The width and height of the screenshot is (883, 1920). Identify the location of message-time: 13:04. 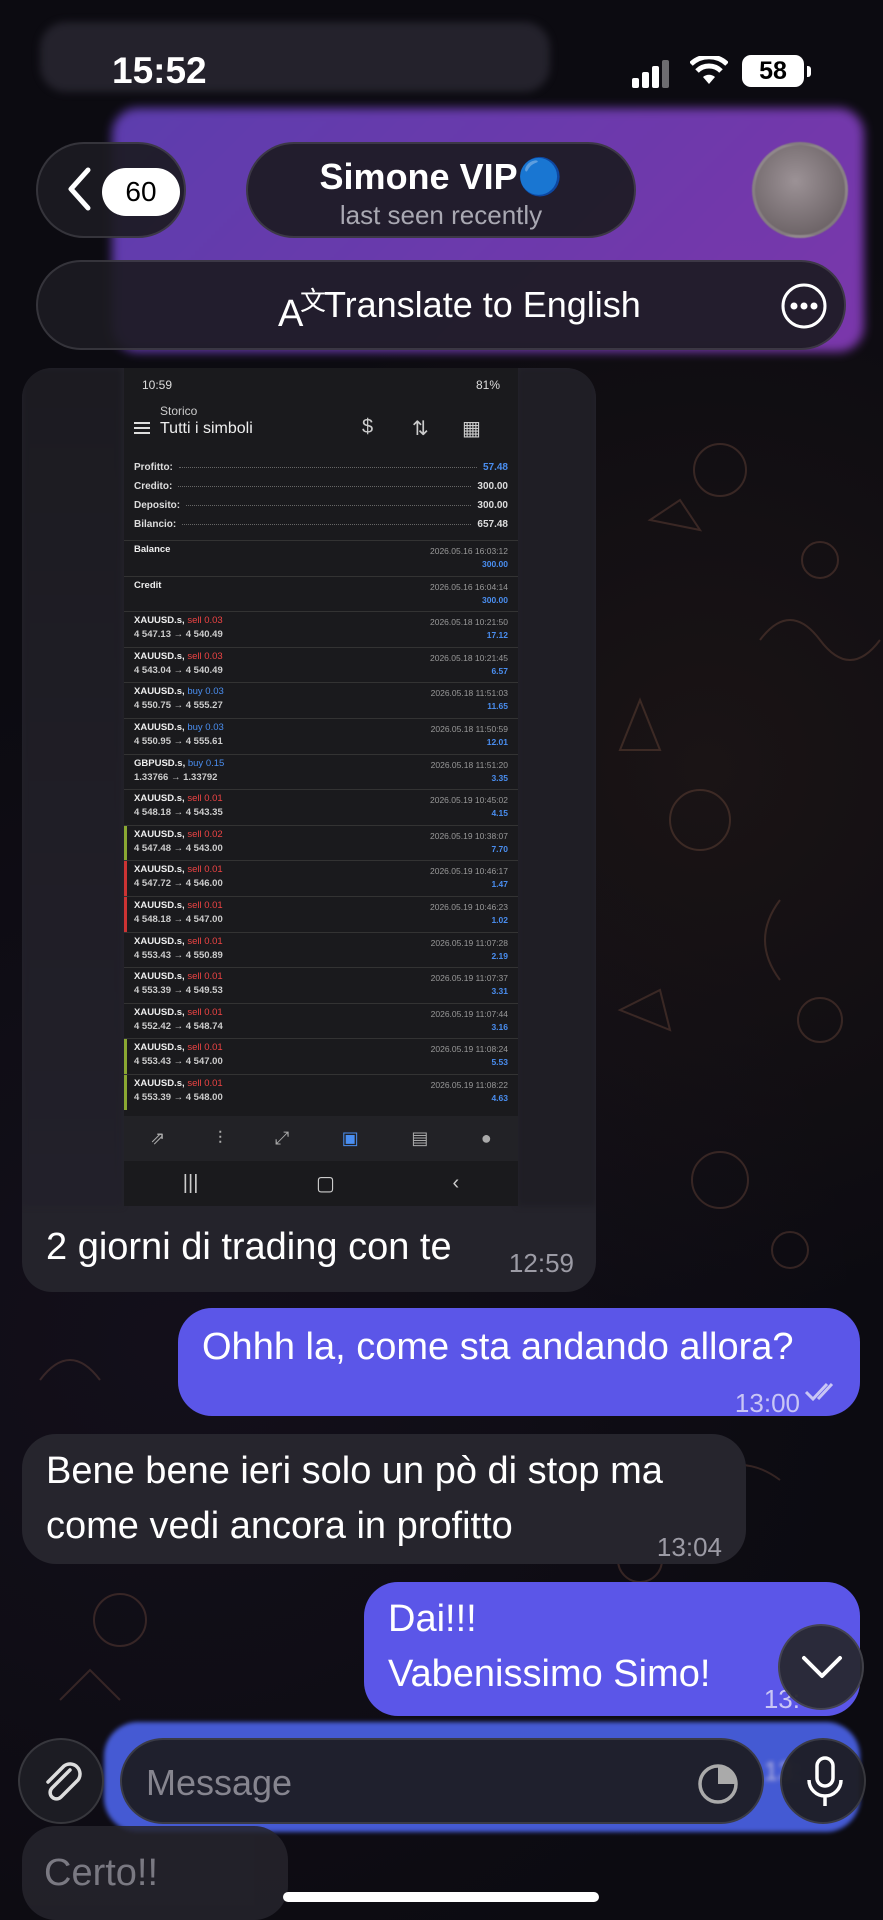
(689, 1547).